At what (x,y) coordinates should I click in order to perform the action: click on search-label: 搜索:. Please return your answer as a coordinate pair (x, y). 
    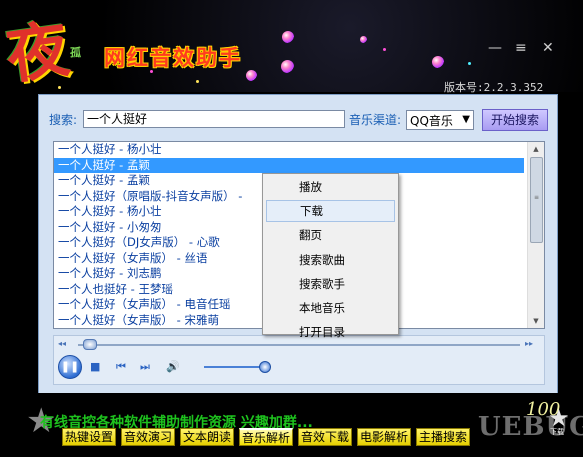
    Looking at the image, I should click on (63, 120).